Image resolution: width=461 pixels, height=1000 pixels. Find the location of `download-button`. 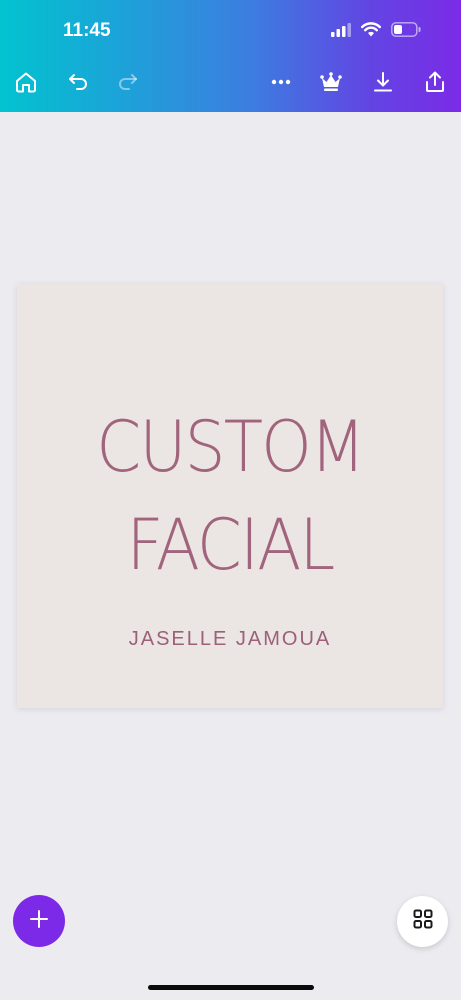

download-button is located at coordinates (383, 84).